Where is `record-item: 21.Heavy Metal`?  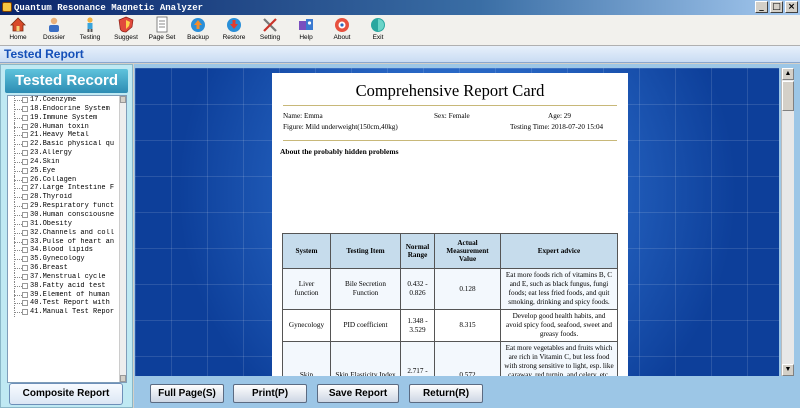 record-item: 21.Heavy Metal is located at coordinates (64, 136).